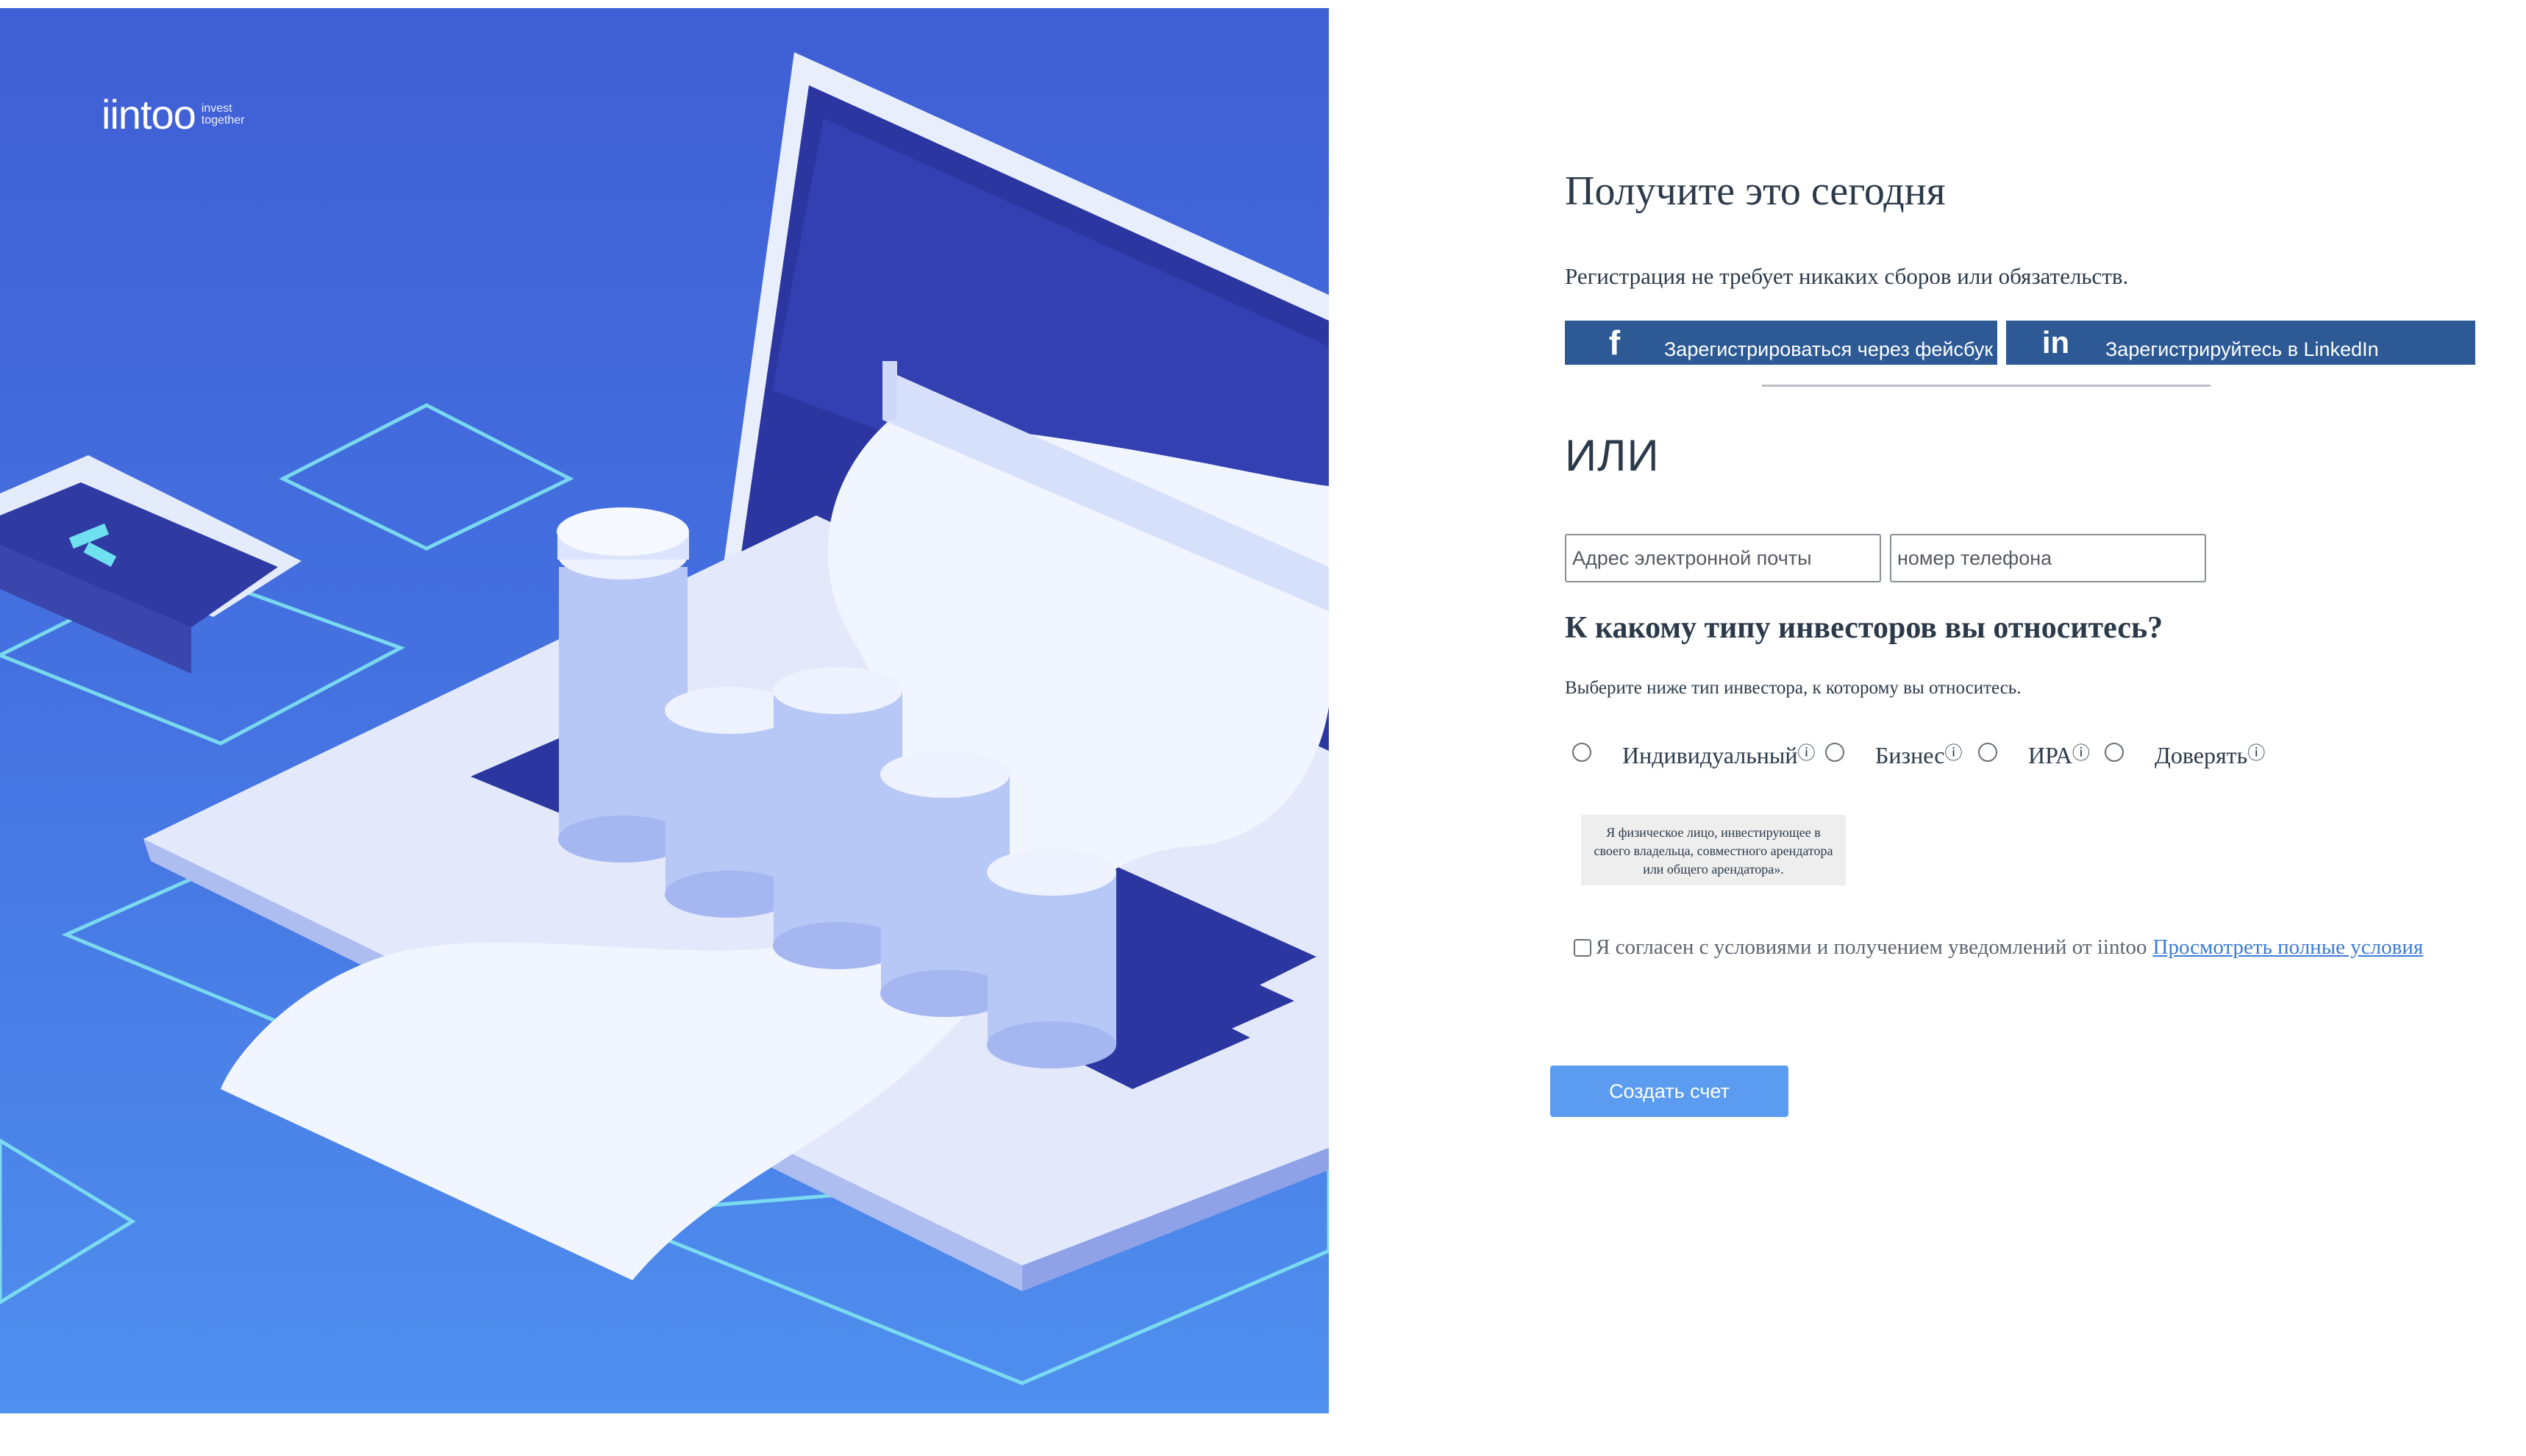  I want to click on brand-name: iintoo, so click(148, 114).